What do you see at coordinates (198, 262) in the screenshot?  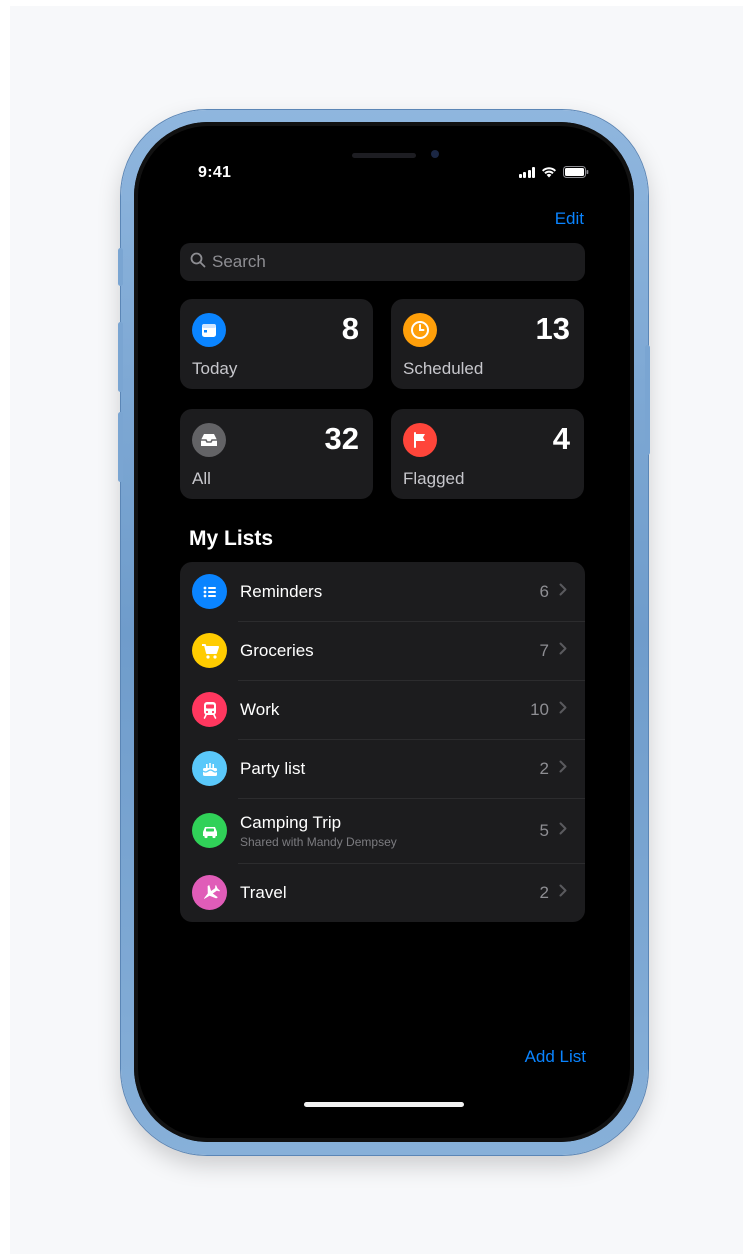 I see `search-icon` at bounding box center [198, 262].